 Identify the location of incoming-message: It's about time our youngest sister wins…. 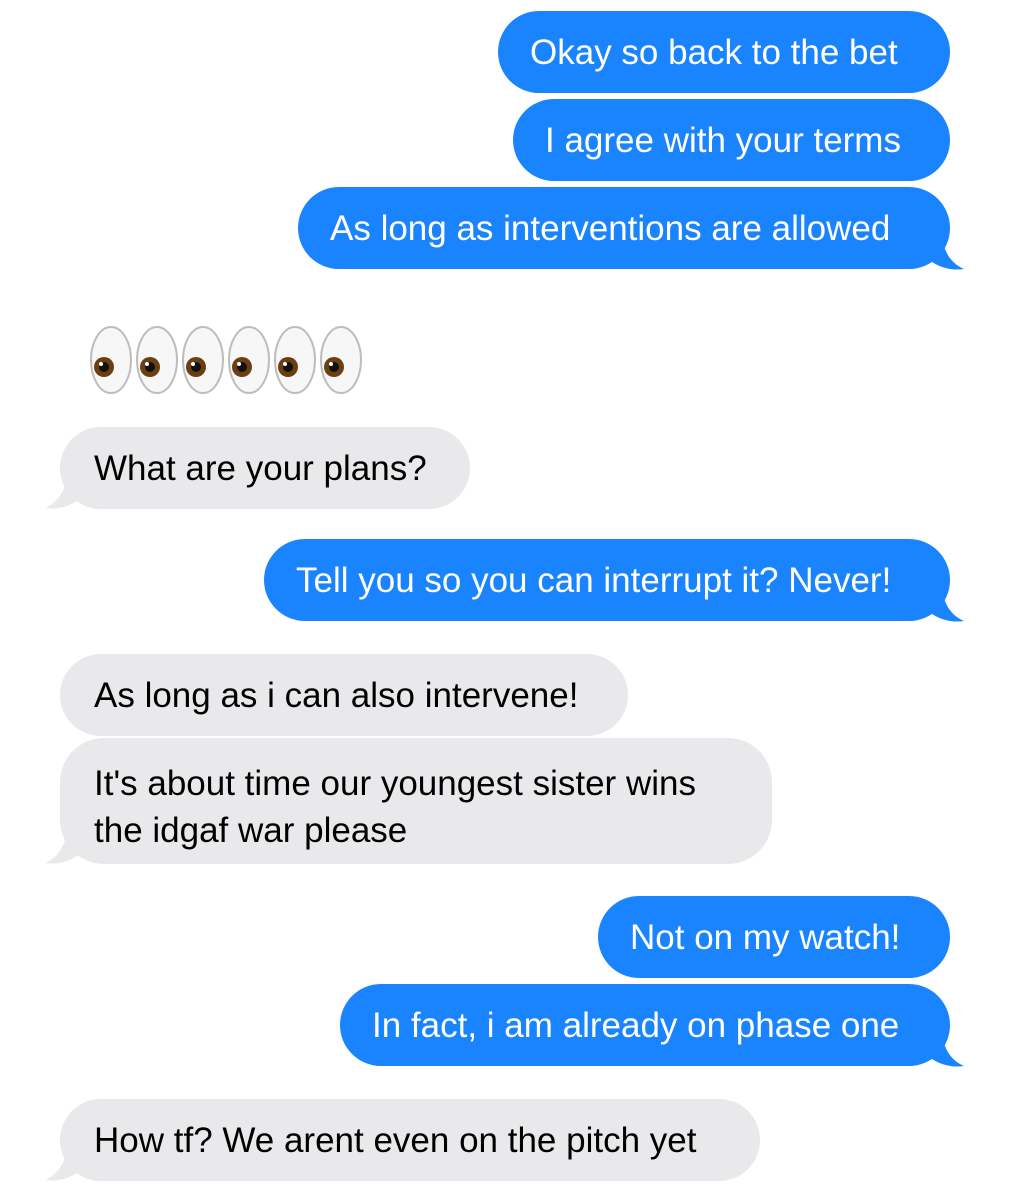
(416, 801).